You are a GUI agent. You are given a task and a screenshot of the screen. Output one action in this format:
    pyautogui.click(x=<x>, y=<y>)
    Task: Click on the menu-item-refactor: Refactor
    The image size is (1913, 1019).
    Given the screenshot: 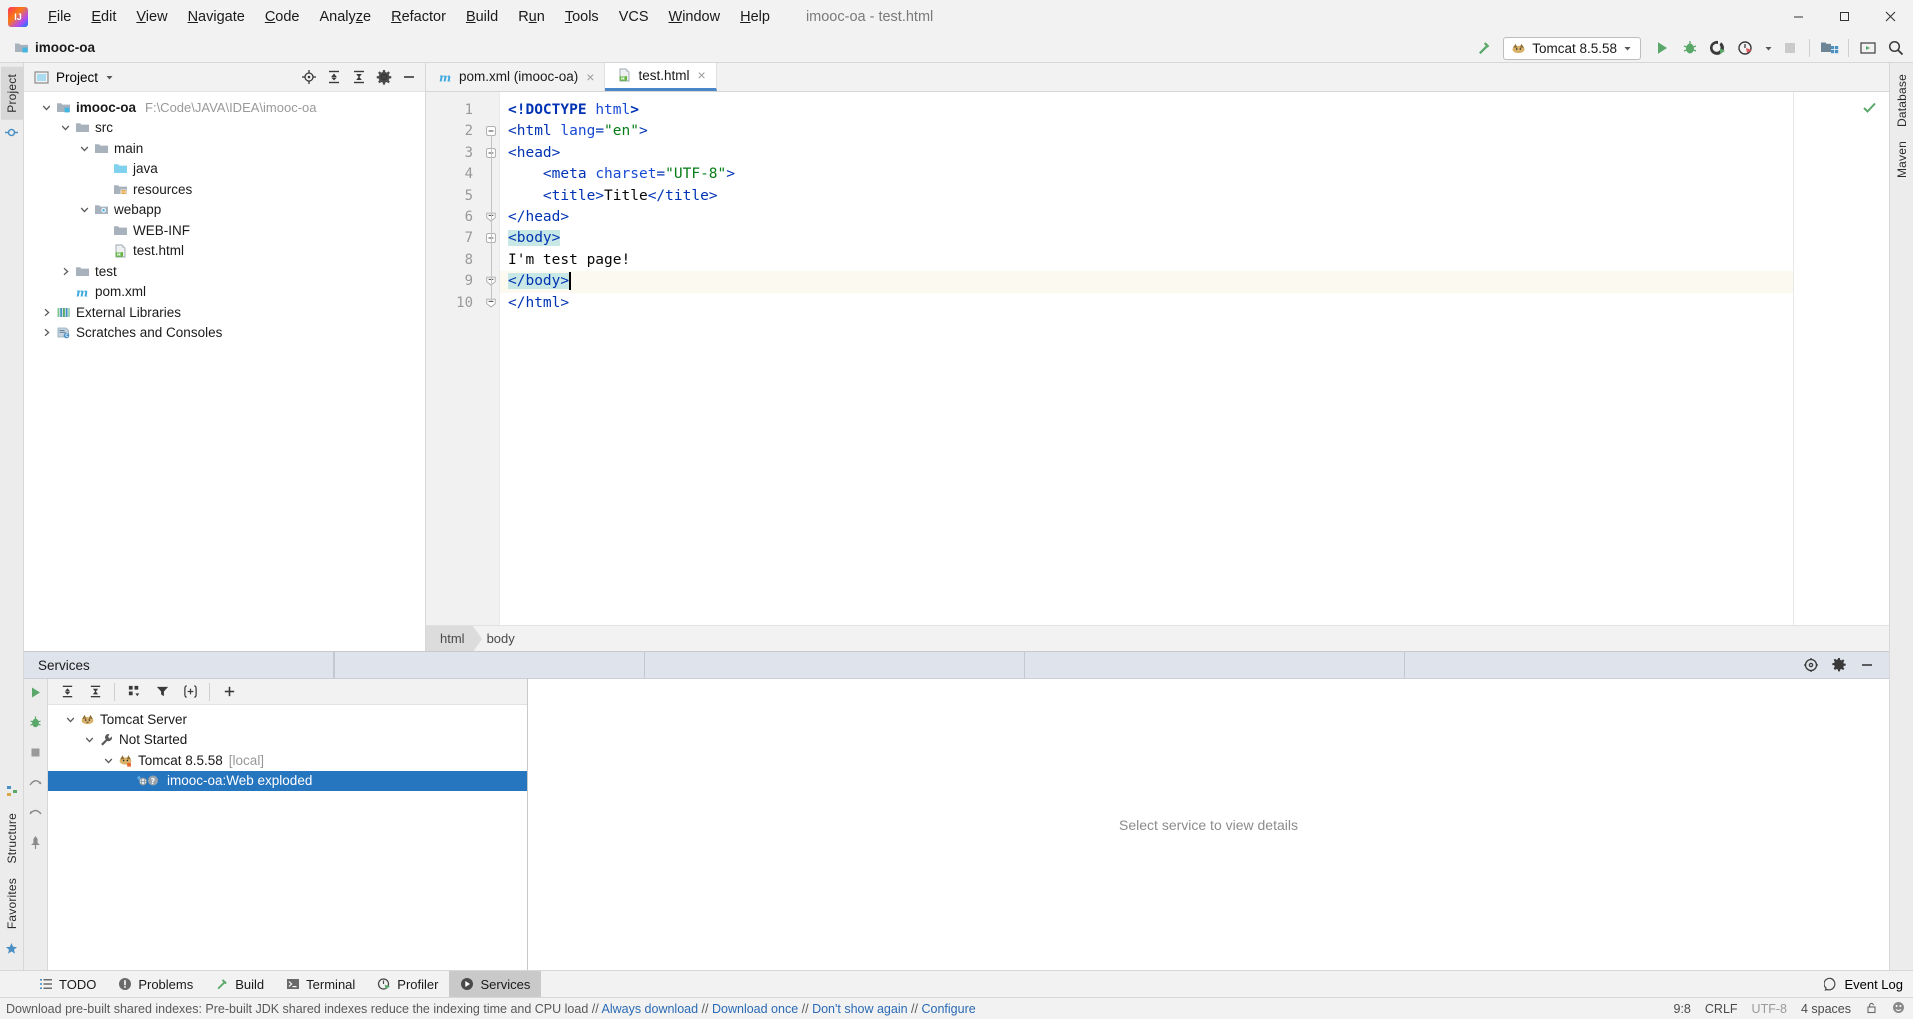 What is the action you would take?
    pyautogui.click(x=418, y=17)
    